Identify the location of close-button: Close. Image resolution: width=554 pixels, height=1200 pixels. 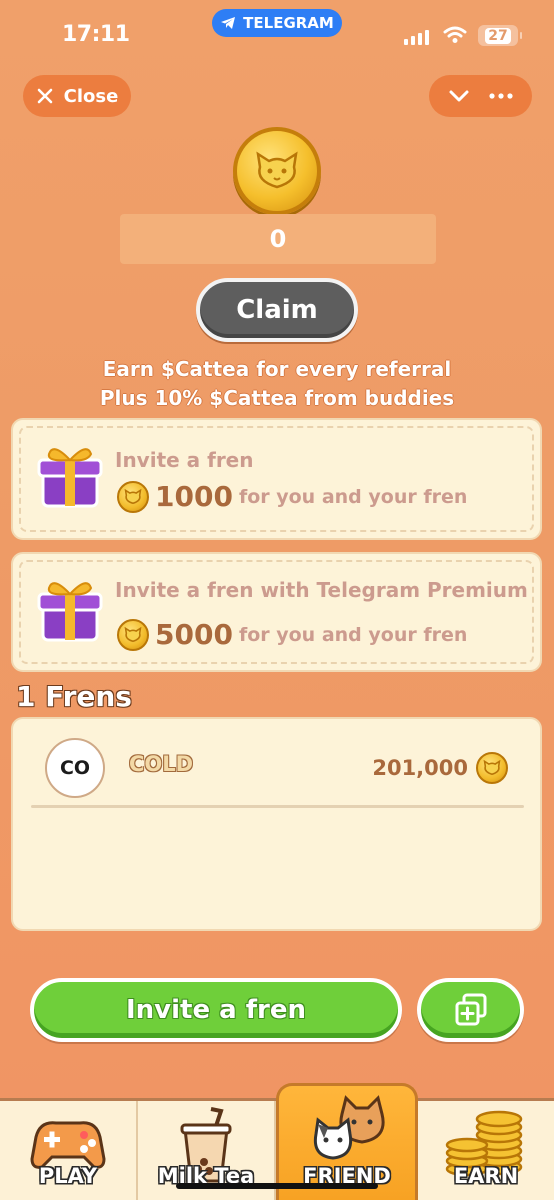
(77, 96).